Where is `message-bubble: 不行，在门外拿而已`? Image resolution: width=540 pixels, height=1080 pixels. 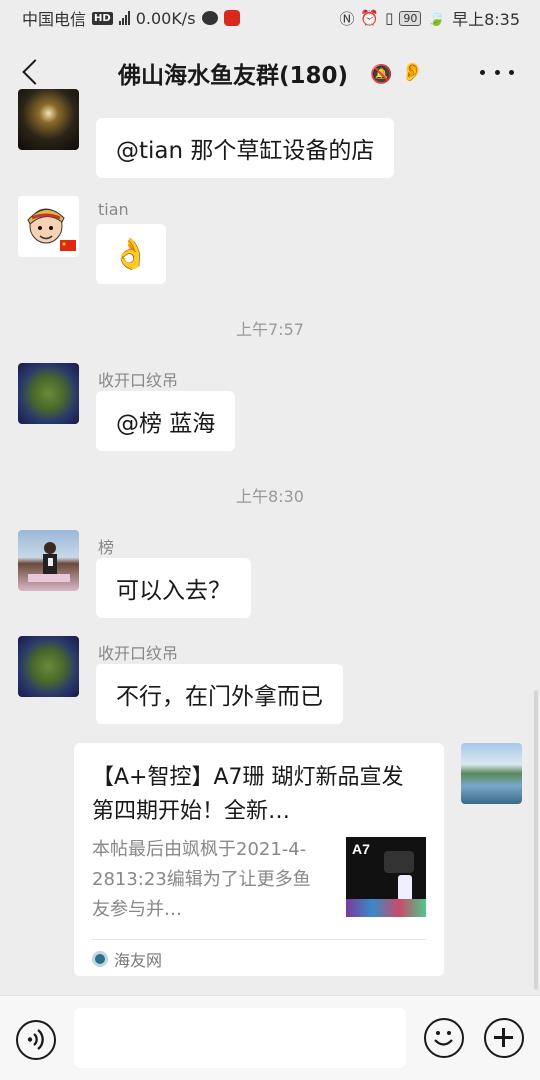 message-bubble: 不行，在门外拿而已 is located at coordinates (219, 694).